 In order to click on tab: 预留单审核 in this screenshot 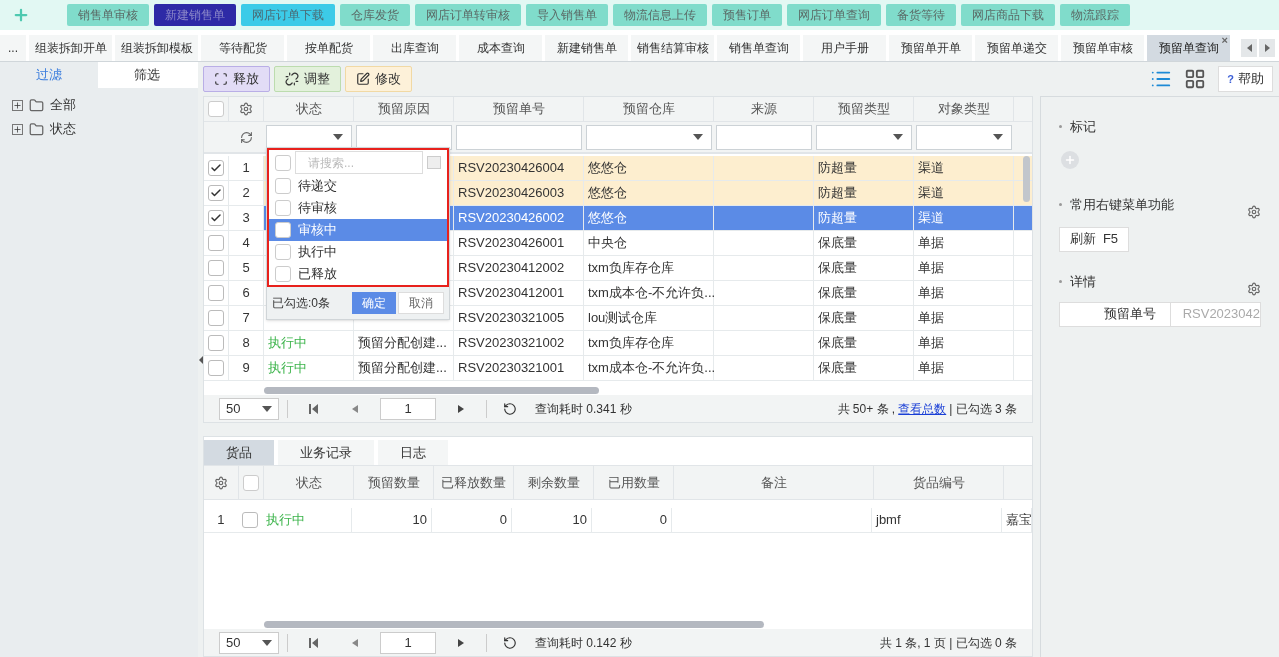, I will do `click(1102, 48)`.